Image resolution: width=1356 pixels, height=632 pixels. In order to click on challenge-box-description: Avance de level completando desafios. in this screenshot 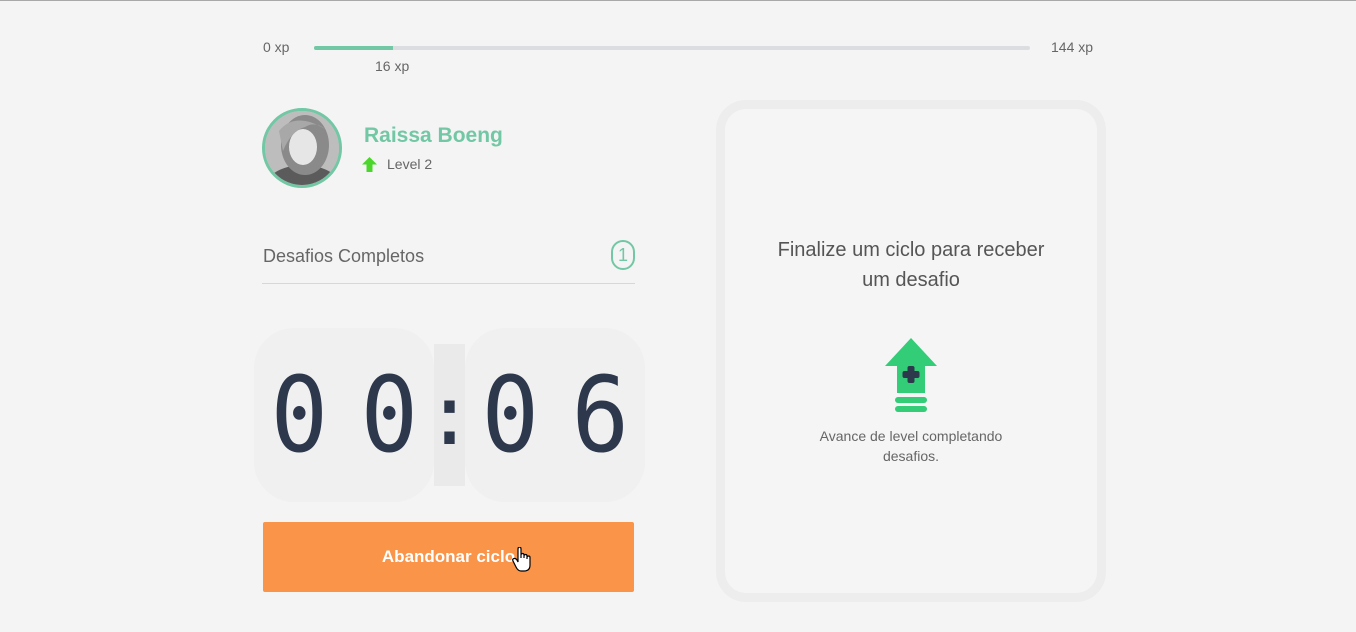, I will do `click(911, 446)`.